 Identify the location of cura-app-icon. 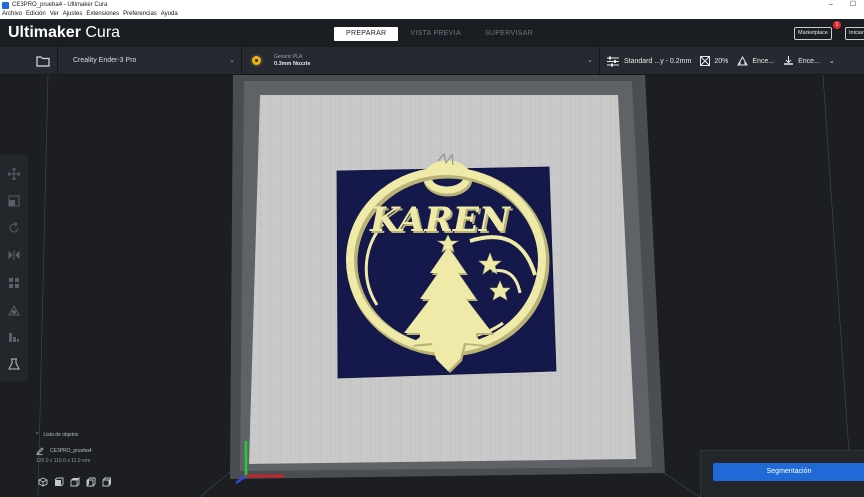
(5, 5).